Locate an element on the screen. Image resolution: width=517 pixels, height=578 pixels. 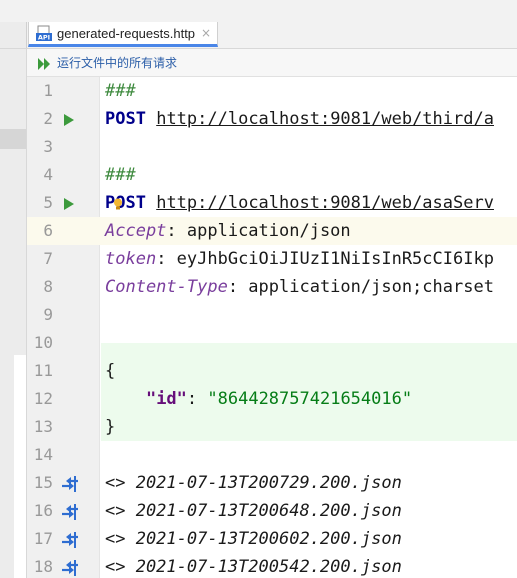
editor-line: 17 <> 2021-07-13T200602.200.json is located at coordinates (272, 539).